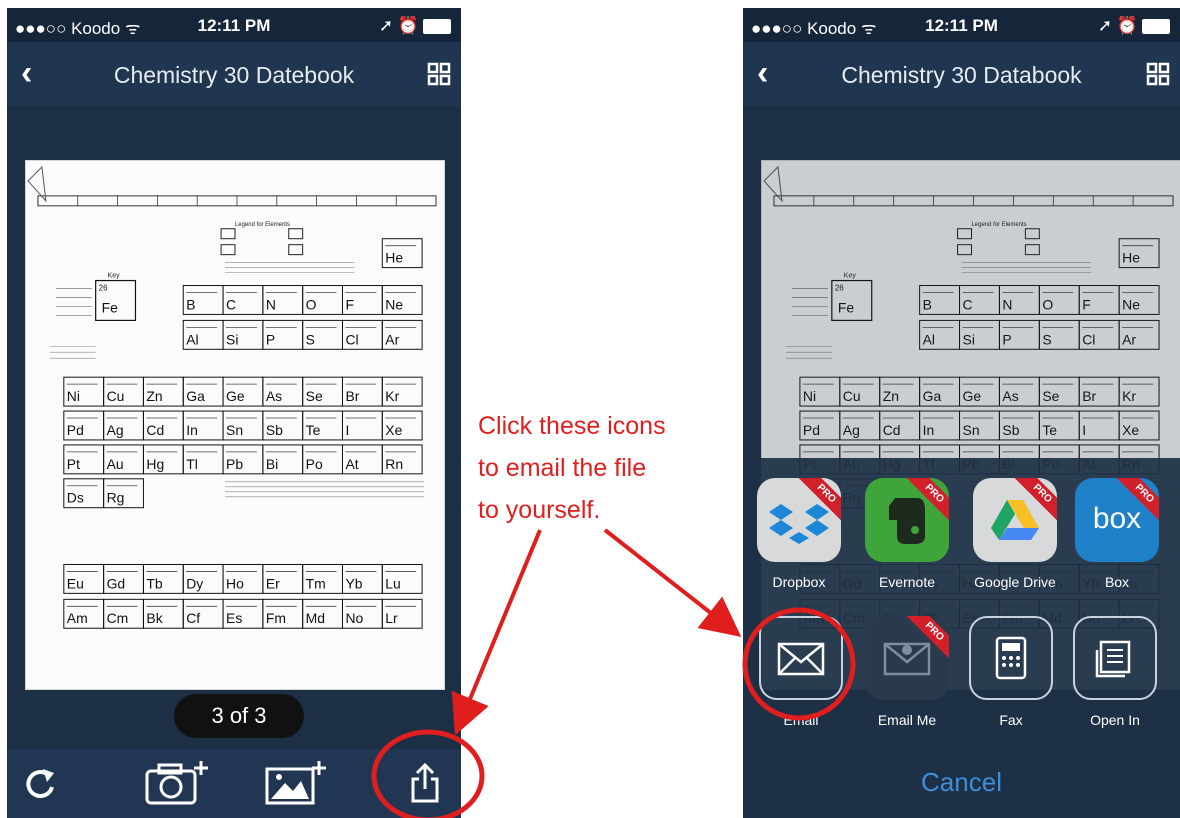  What do you see at coordinates (234, 783) in the screenshot?
I see `bottom-toolbar` at bounding box center [234, 783].